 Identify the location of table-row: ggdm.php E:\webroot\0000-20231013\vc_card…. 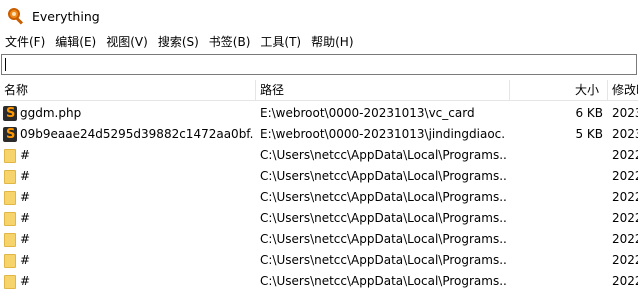
(319, 113).